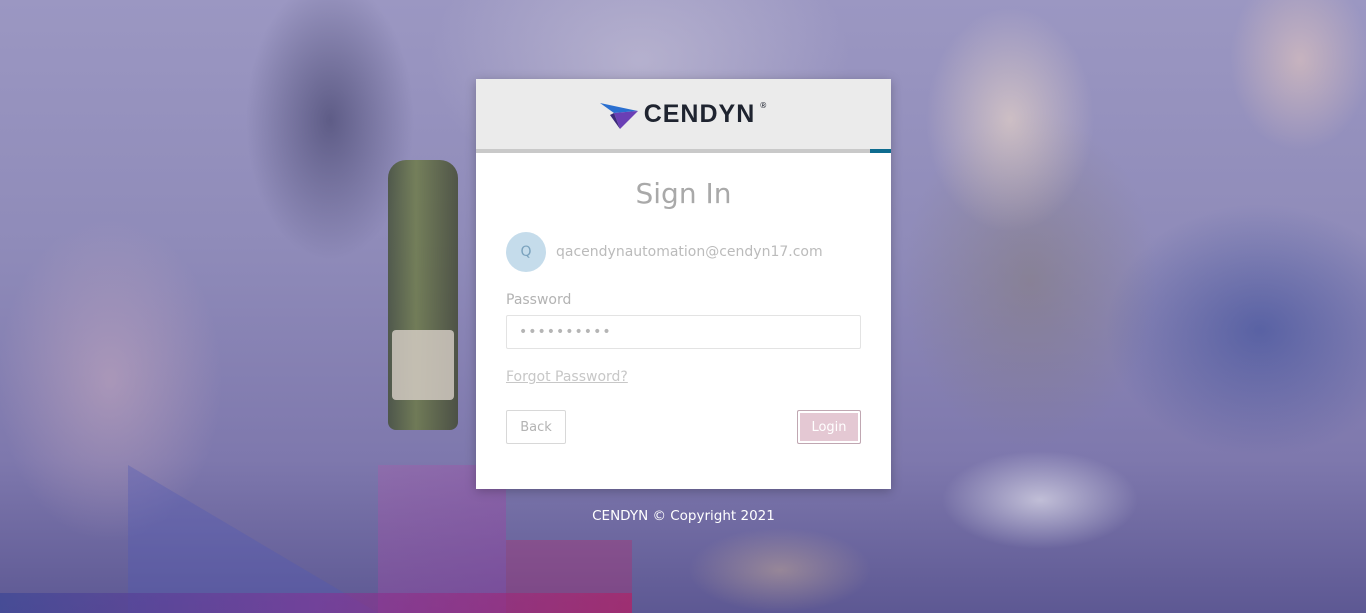  Describe the element at coordinates (423, 365) in the screenshot. I see `background-bottle-label` at that location.